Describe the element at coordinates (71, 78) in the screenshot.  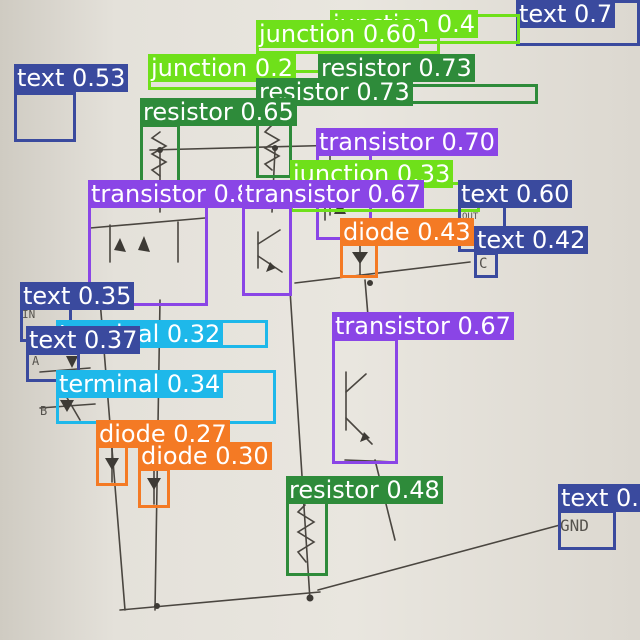
I see `text-detection-label: text 0.53` at that location.